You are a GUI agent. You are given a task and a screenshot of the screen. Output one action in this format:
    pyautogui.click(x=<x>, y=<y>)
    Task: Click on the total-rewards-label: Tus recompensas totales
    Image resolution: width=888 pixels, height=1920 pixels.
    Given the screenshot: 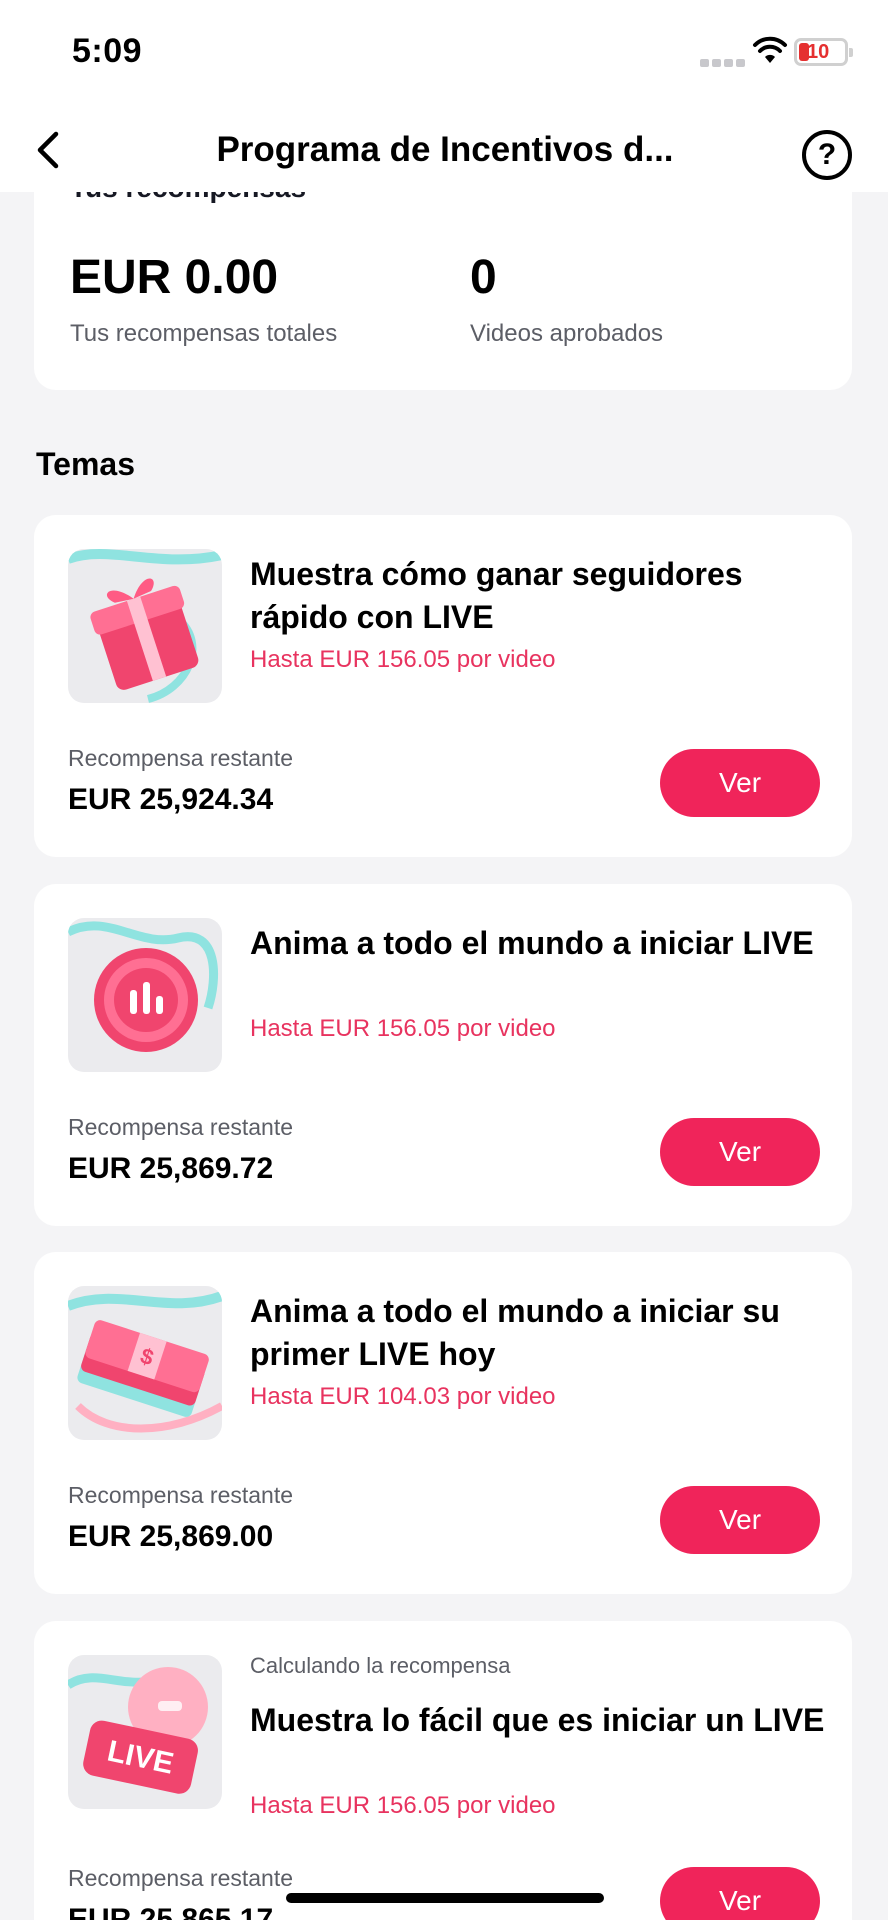 What is the action you would take?
    pyautogui.click(x=204, y=333)
    